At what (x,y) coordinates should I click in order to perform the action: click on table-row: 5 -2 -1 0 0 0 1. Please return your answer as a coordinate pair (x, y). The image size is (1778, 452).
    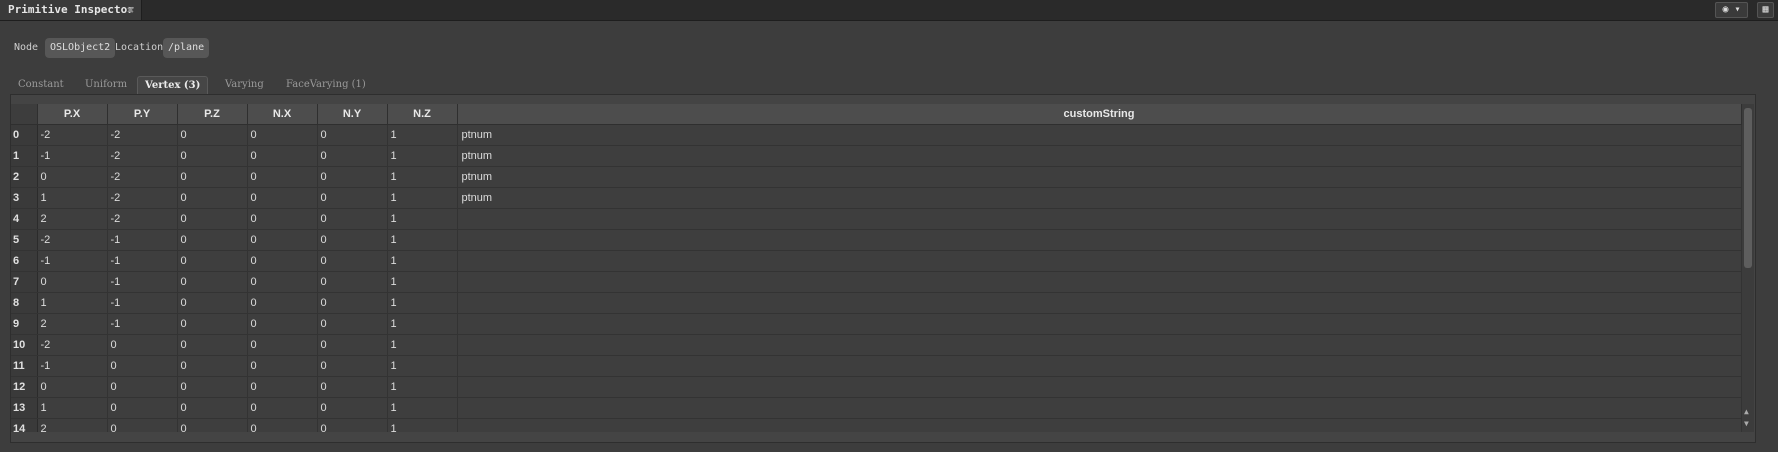
    Looking at the image, I should click on (876, 240).